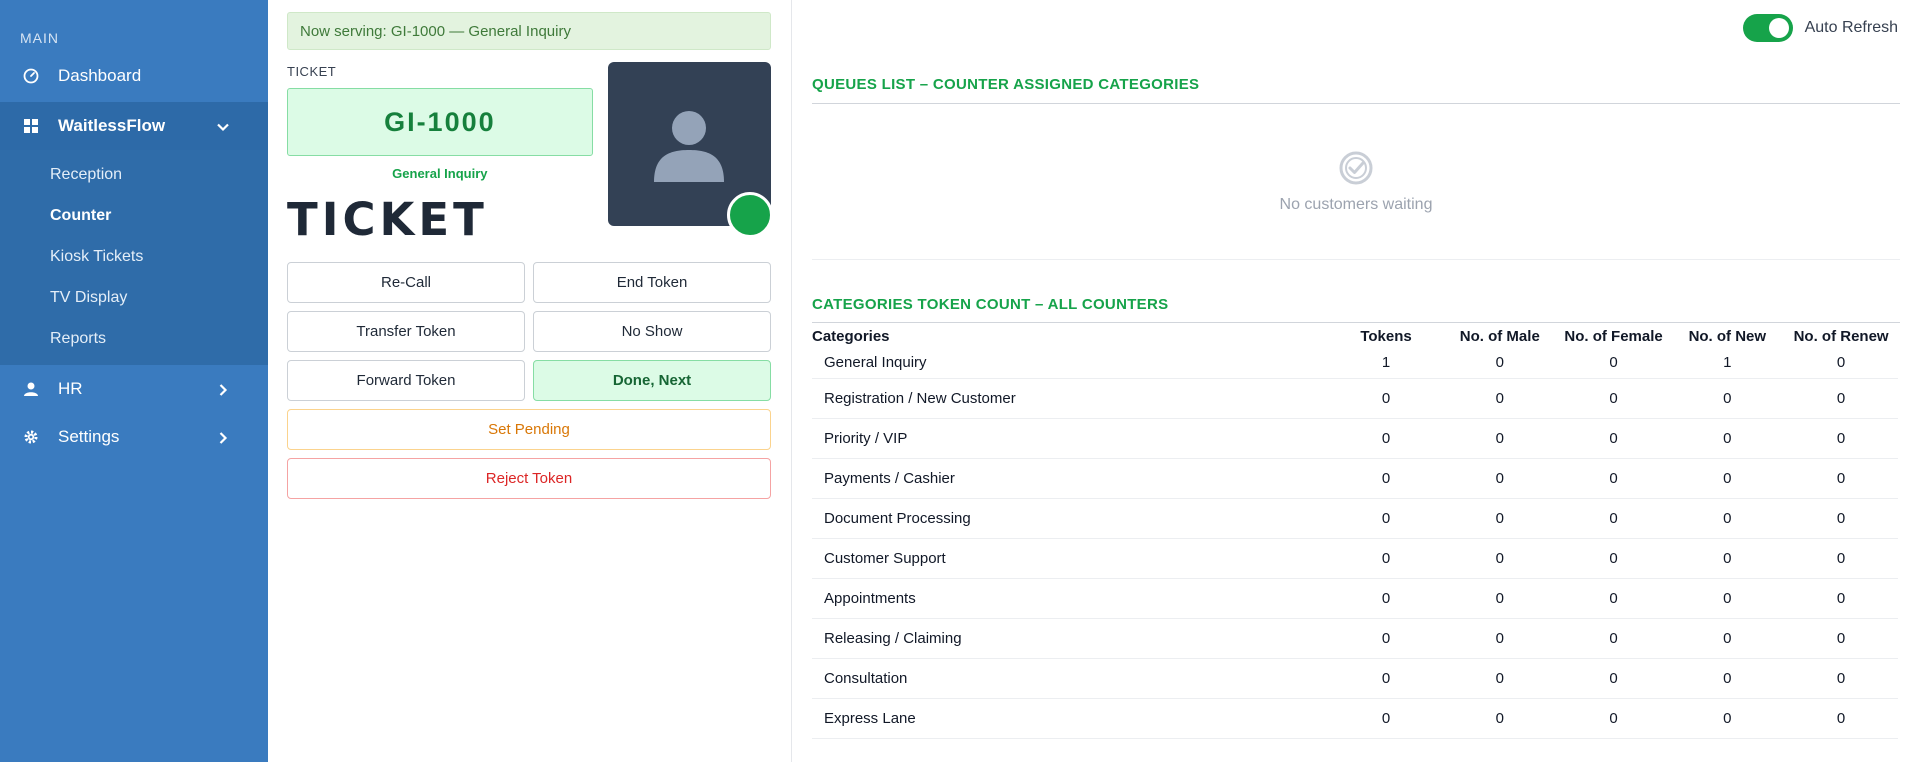  What do you see at coordinates (134, 338) in the screenshot?
I see `sidebar-subitem-reports: Reports` at bounding box center [134, 338].